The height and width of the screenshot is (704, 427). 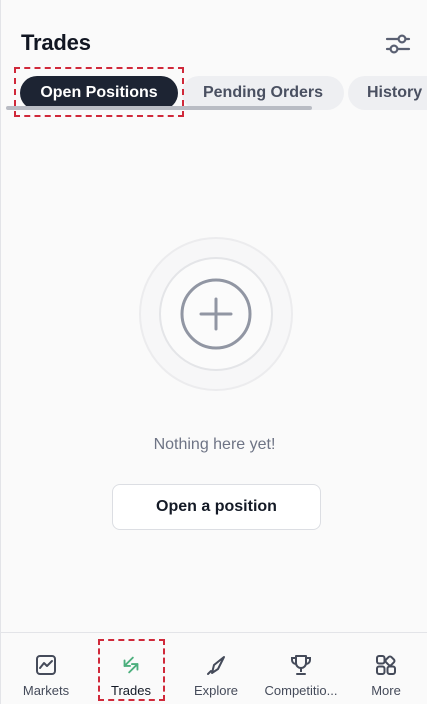 What do you see at coordinates (99, 93) in the screenshot?
I see `tab-open-positions: Open Positions` at bounding box center [99, 93].